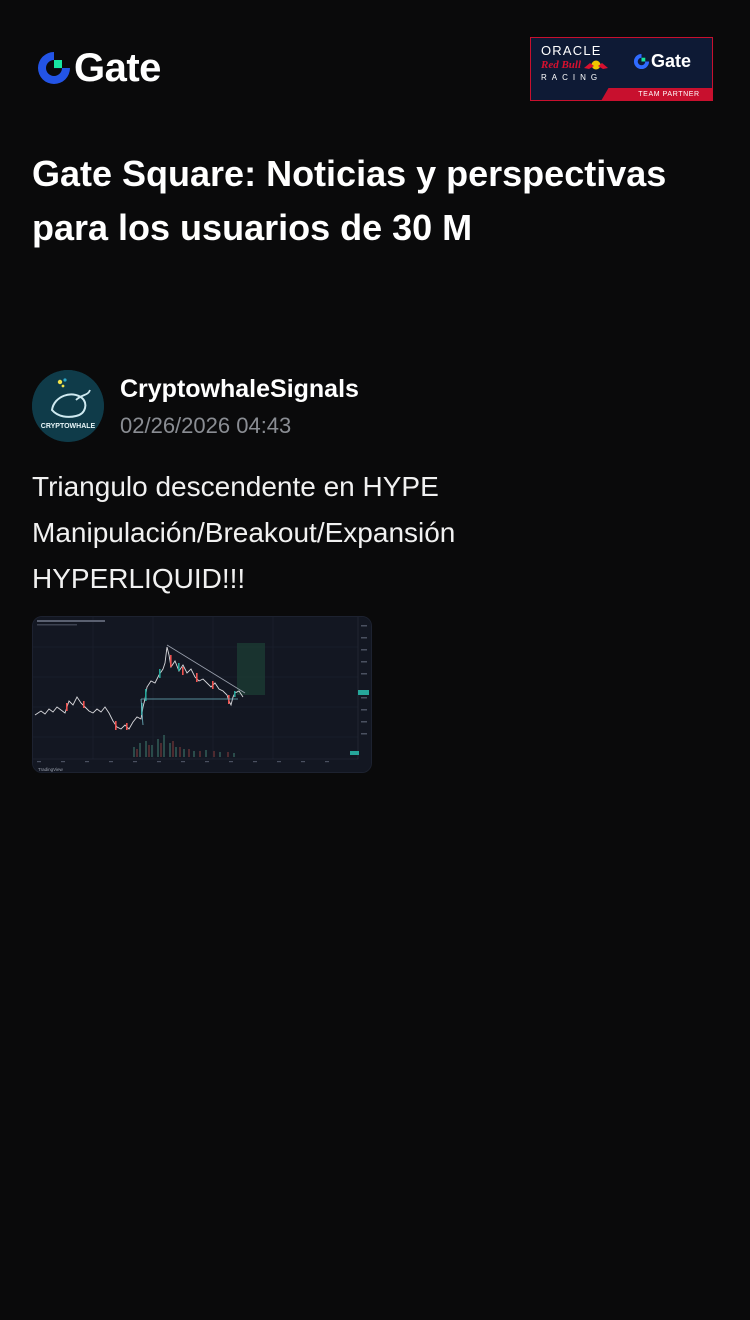 This screenshot has height=1320, width=750. I want to click on post-image: TradingView, so click(202, 694).